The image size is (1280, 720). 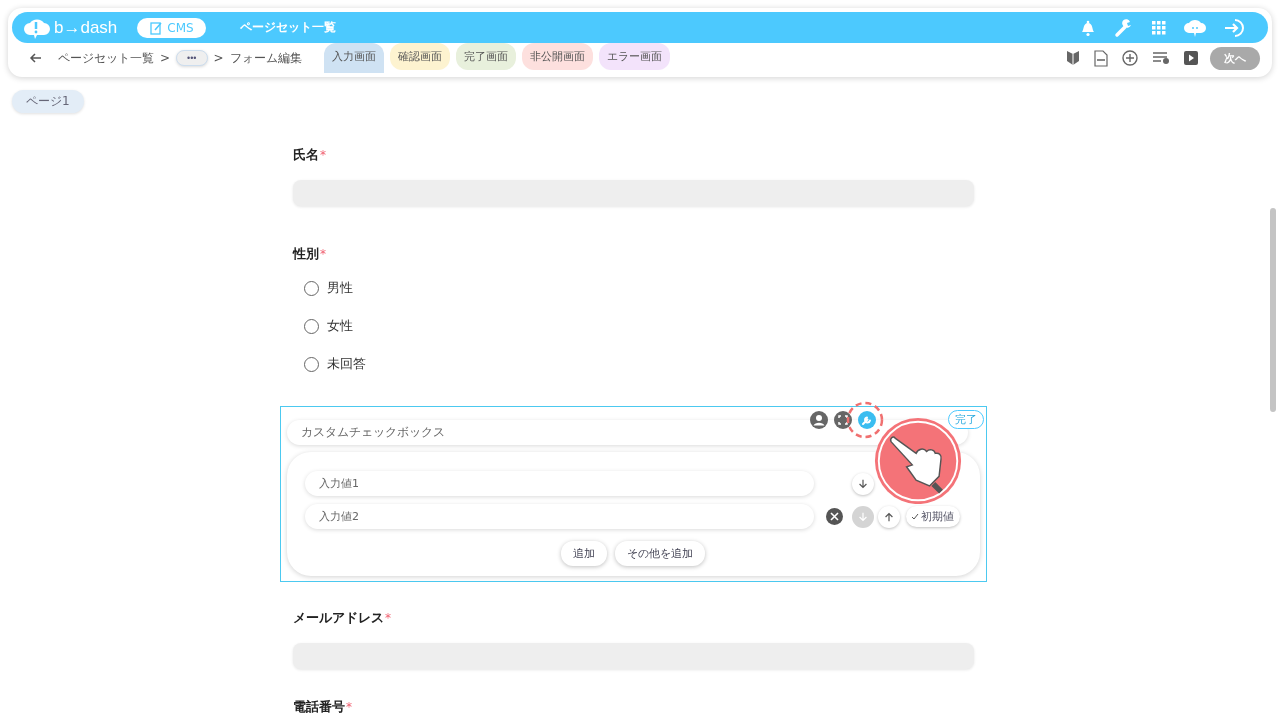 I want to click on page-chip: ページ1, so click(x=48, y=101).